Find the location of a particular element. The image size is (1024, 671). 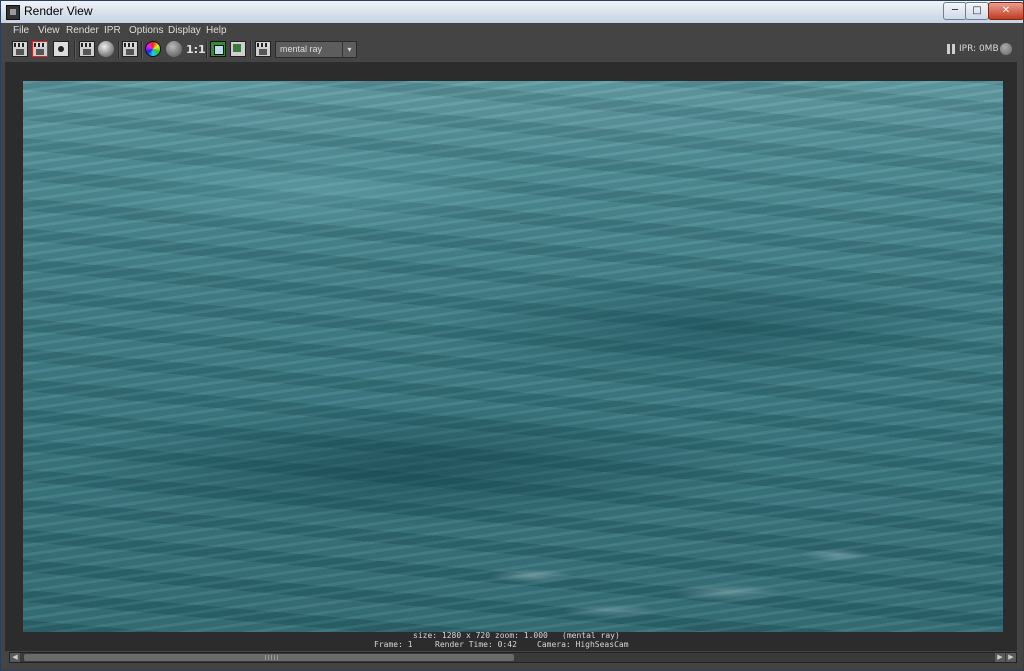

render-camera-icon is located at coordinates (263, 49).